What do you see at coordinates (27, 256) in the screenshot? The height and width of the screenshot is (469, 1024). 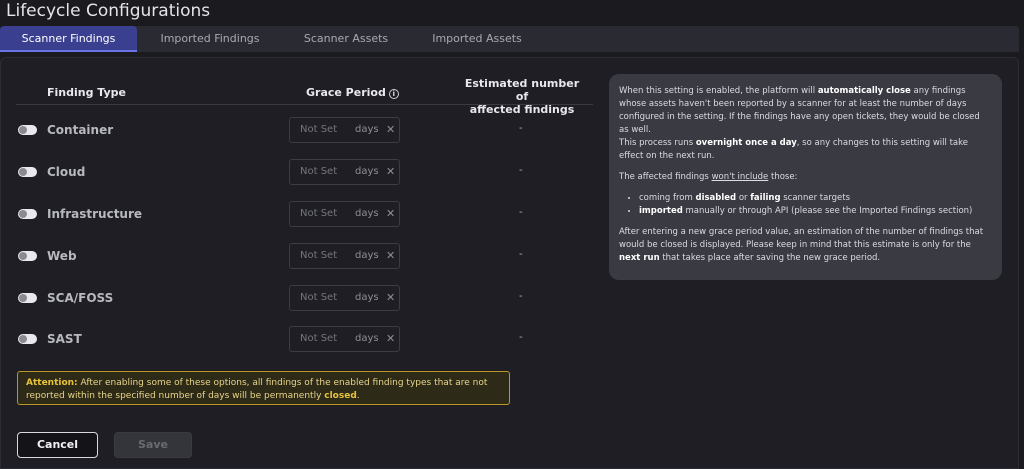 I see `enable-toggle-web` at bounding box center [27, 256].